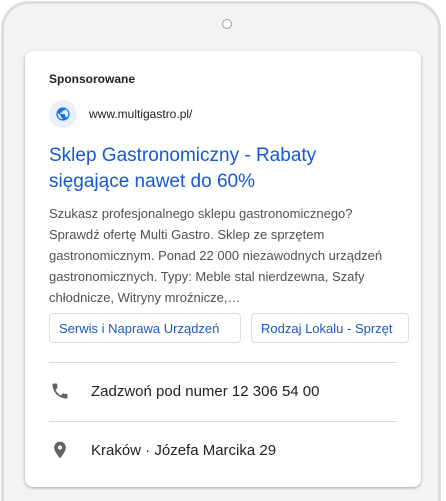  What do you see at coordinates (224, 182) in the screenshot?
I see `headline-line-2: sięgające nawet do 60%` at bounding box center [224, 182].